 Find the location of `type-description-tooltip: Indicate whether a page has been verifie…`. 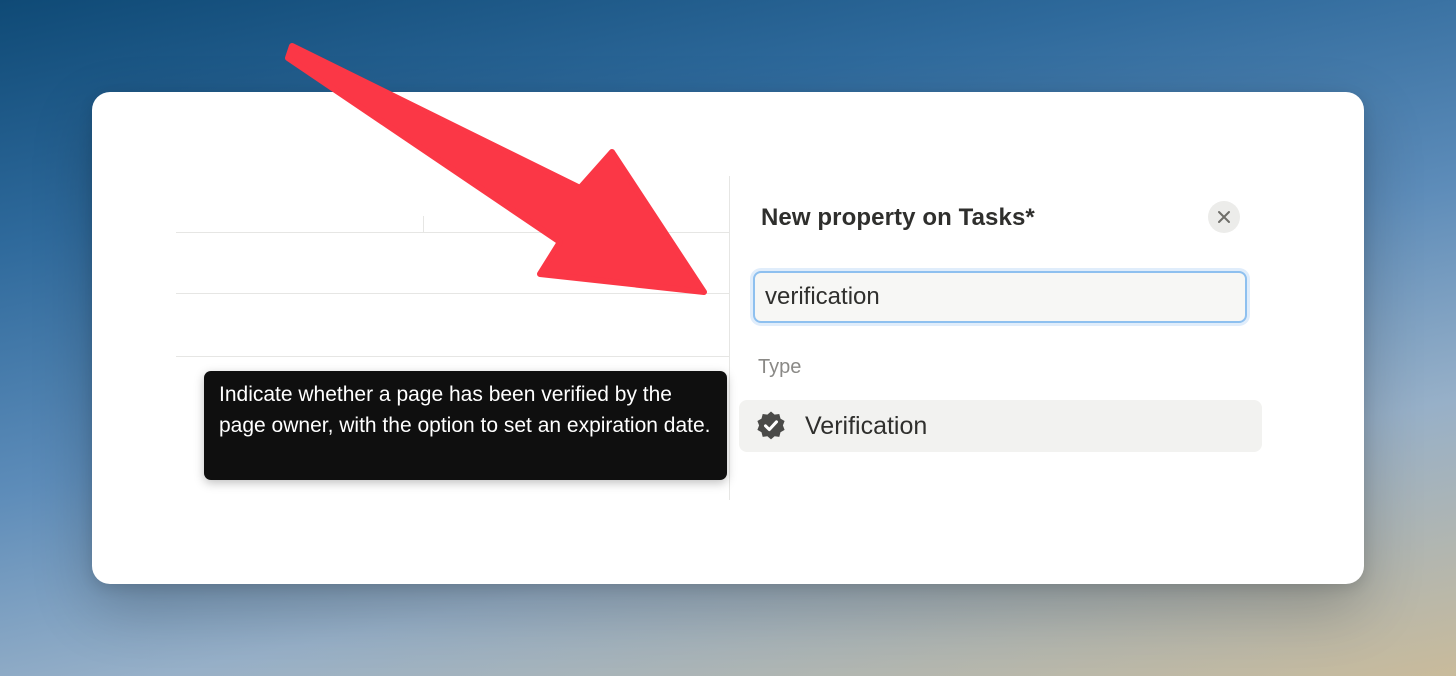

type-description-tooltip: Indicate whether a page has been verifie… is located at coordinates (465, 425).